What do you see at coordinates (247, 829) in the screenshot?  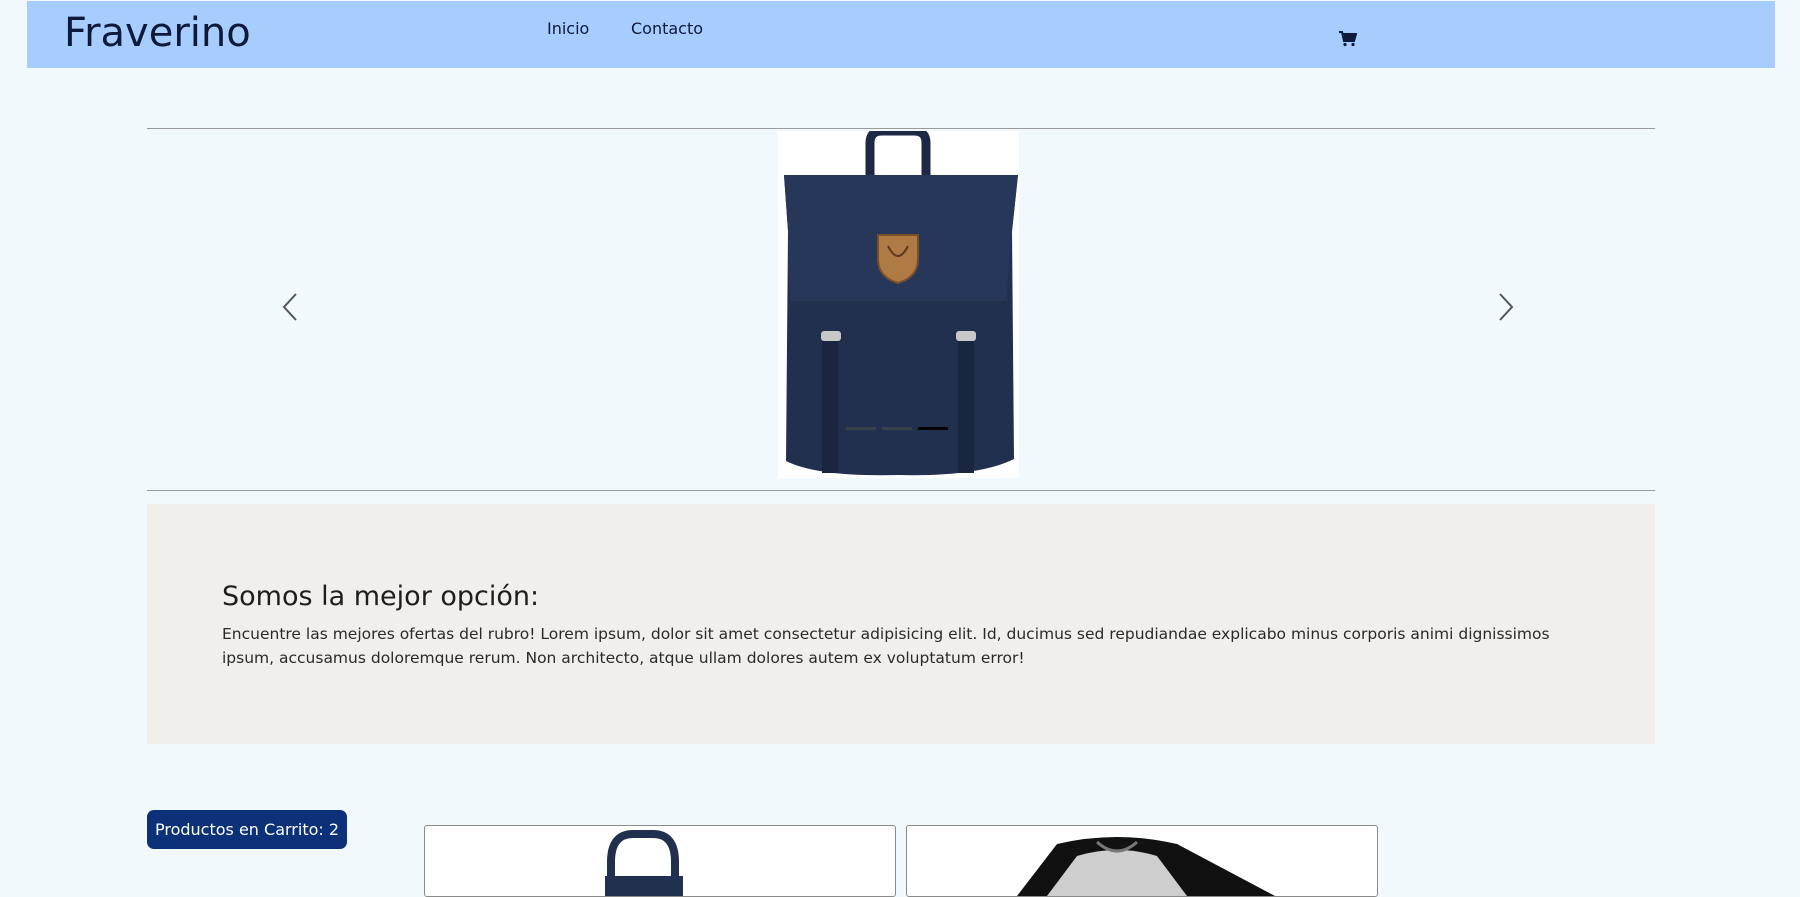 I see `cart-count-badge: Productos en Carrito: 2` at bounding box center [247, 829].